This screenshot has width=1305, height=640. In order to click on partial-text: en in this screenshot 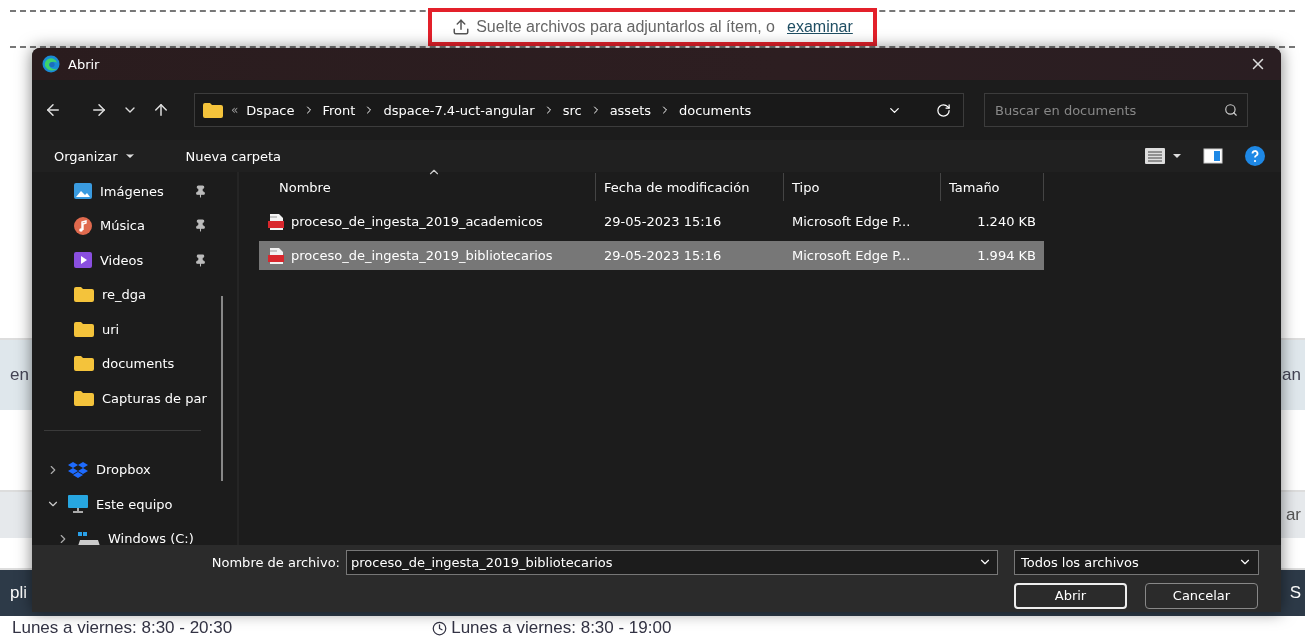, I will do `click(19, 375)`.